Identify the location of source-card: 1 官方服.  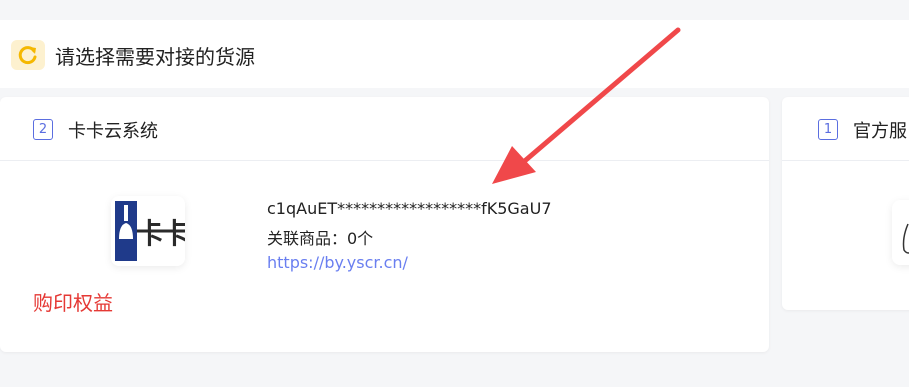
(845, 203).